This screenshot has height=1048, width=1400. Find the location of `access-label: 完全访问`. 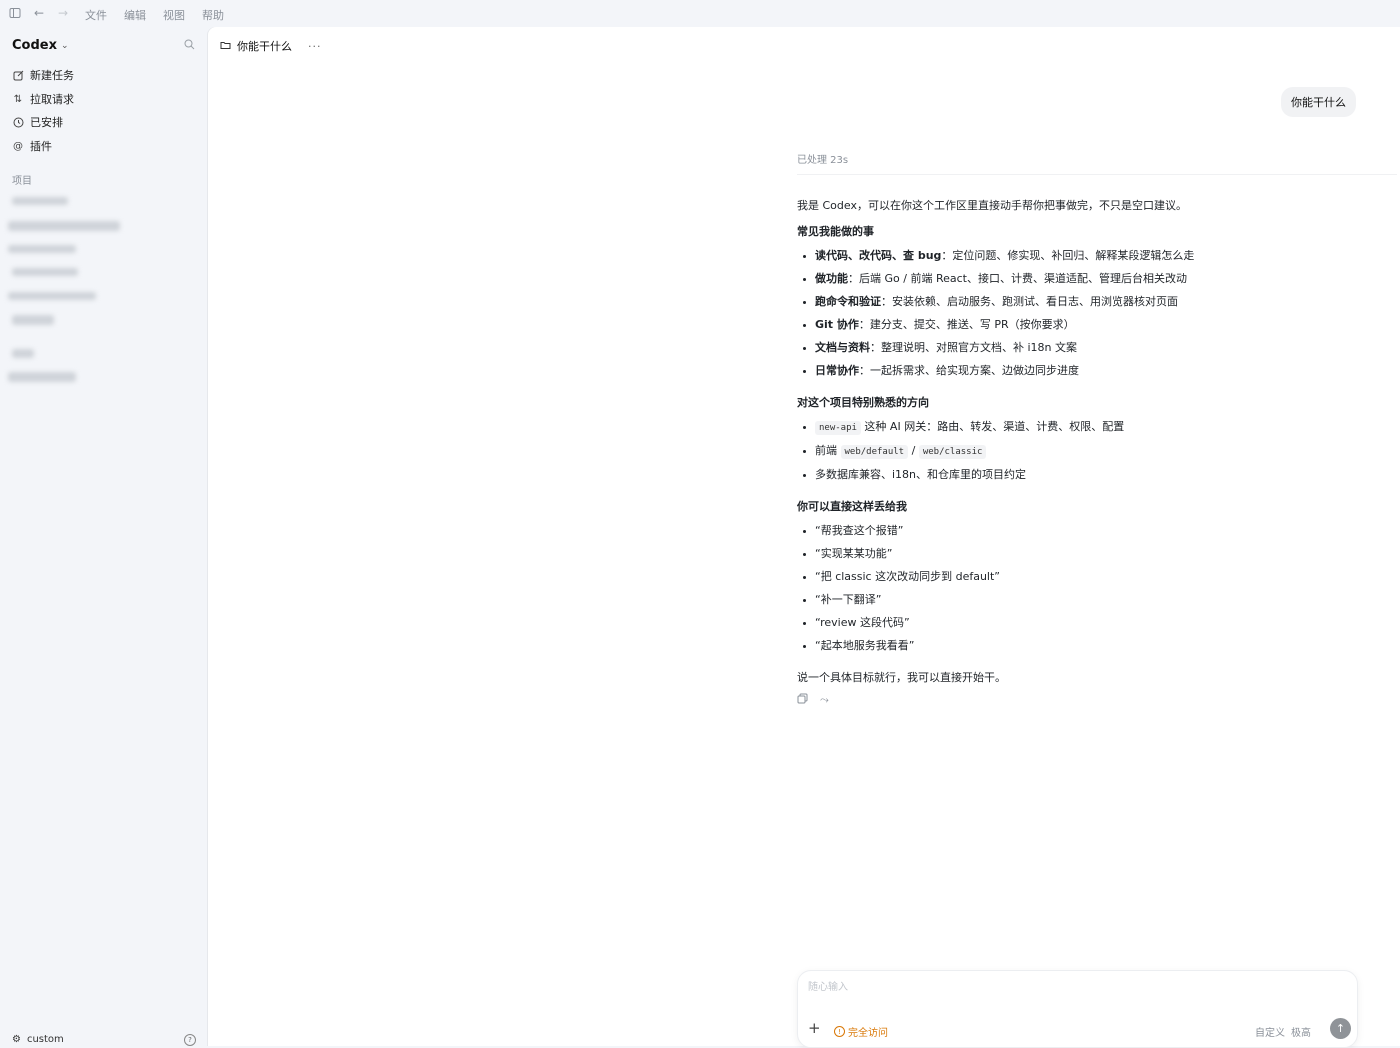

access-label: 完全访问 is located at coordinates (868, 1033).